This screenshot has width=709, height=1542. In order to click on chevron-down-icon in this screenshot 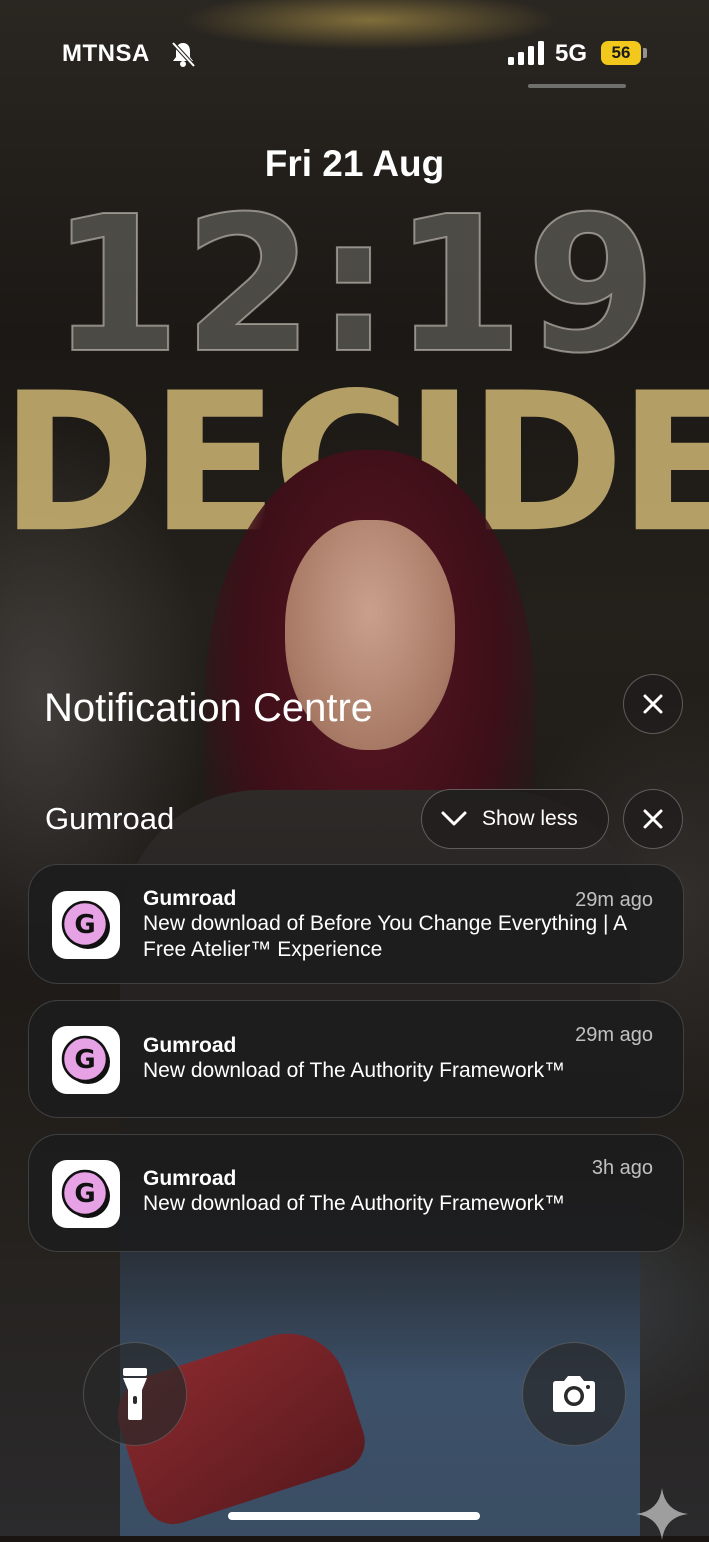, I will do `click(454, 818)`.